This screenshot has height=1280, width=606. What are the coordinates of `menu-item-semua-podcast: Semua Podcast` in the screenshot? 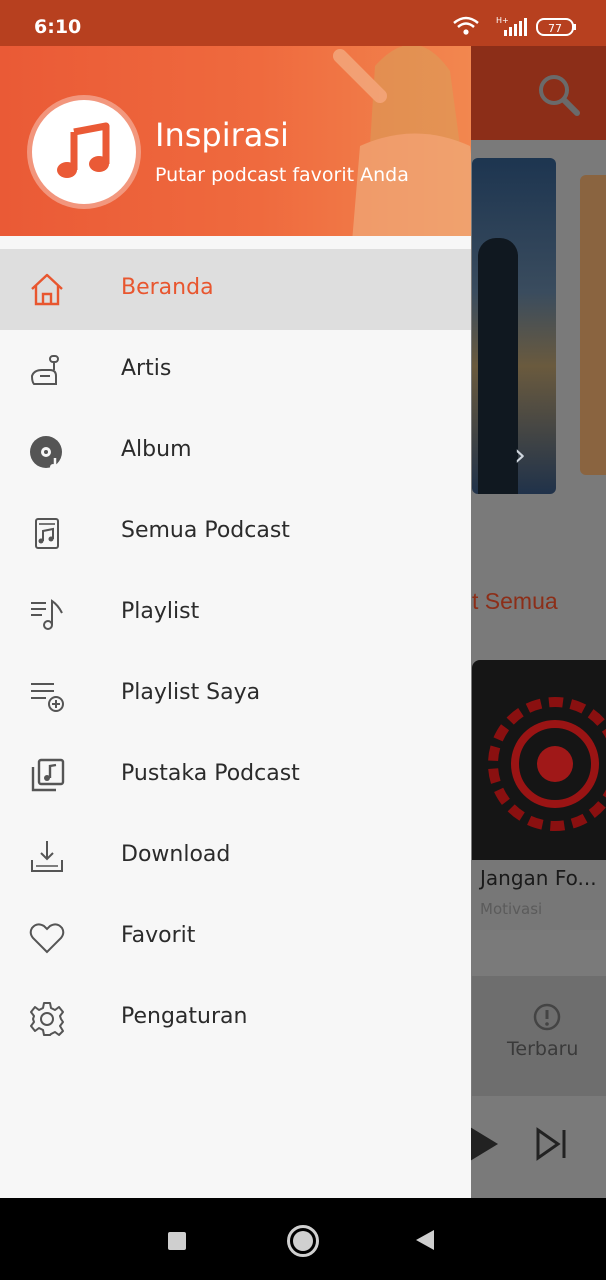 It's located at (235, 532).